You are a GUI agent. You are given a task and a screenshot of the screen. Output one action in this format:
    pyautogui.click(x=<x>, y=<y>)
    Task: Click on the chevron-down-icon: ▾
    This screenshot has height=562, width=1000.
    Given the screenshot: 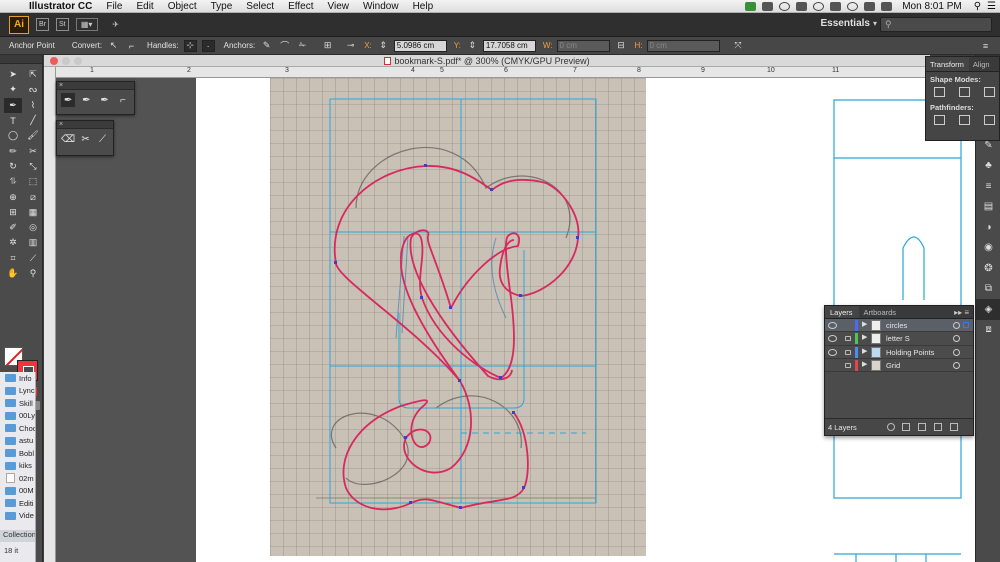 What is the action you would take?
    pyautogui.click(x=875, y=23)
    